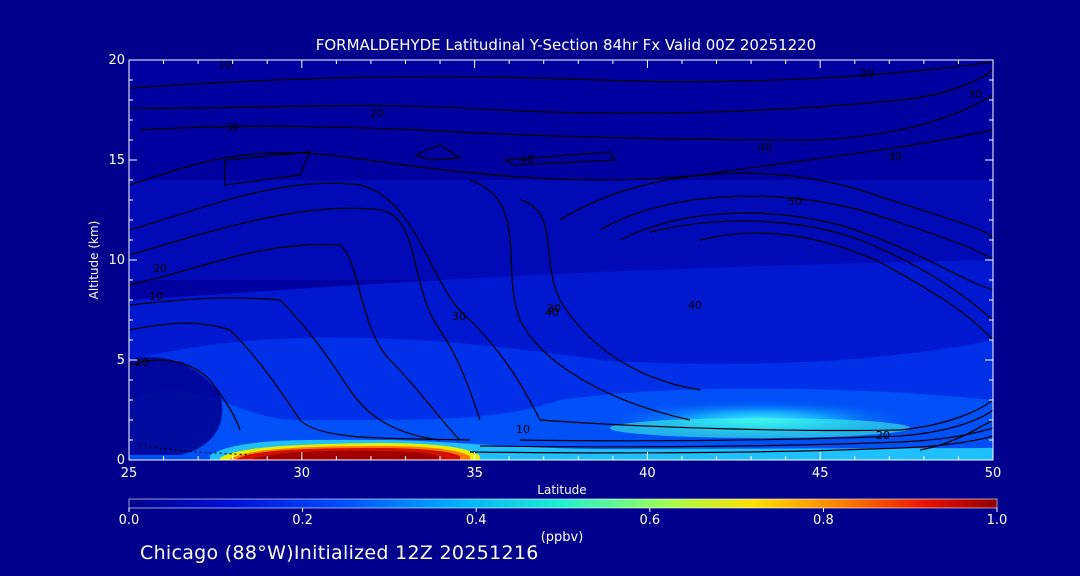  I want to click on colorbar-ticks: 0.0 0.2 0.4 0.6 0.8 1.0, so click(563, 518).